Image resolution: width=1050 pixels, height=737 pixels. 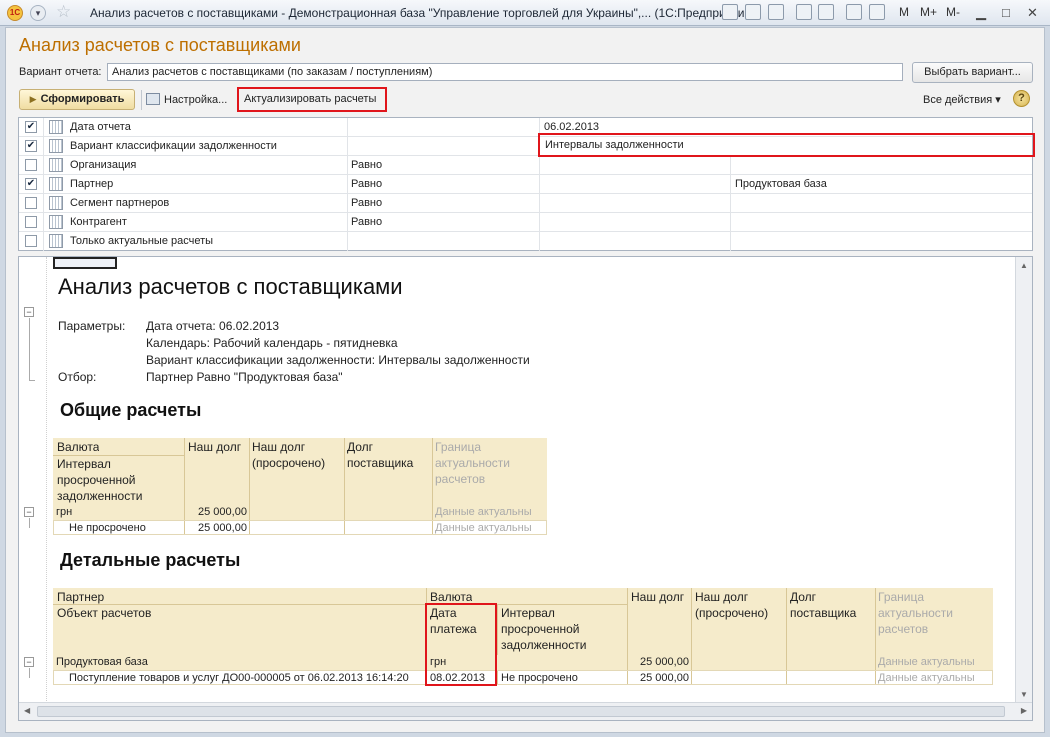 I want to click on memory-minus-button: M-, so click(x=953, y=12).